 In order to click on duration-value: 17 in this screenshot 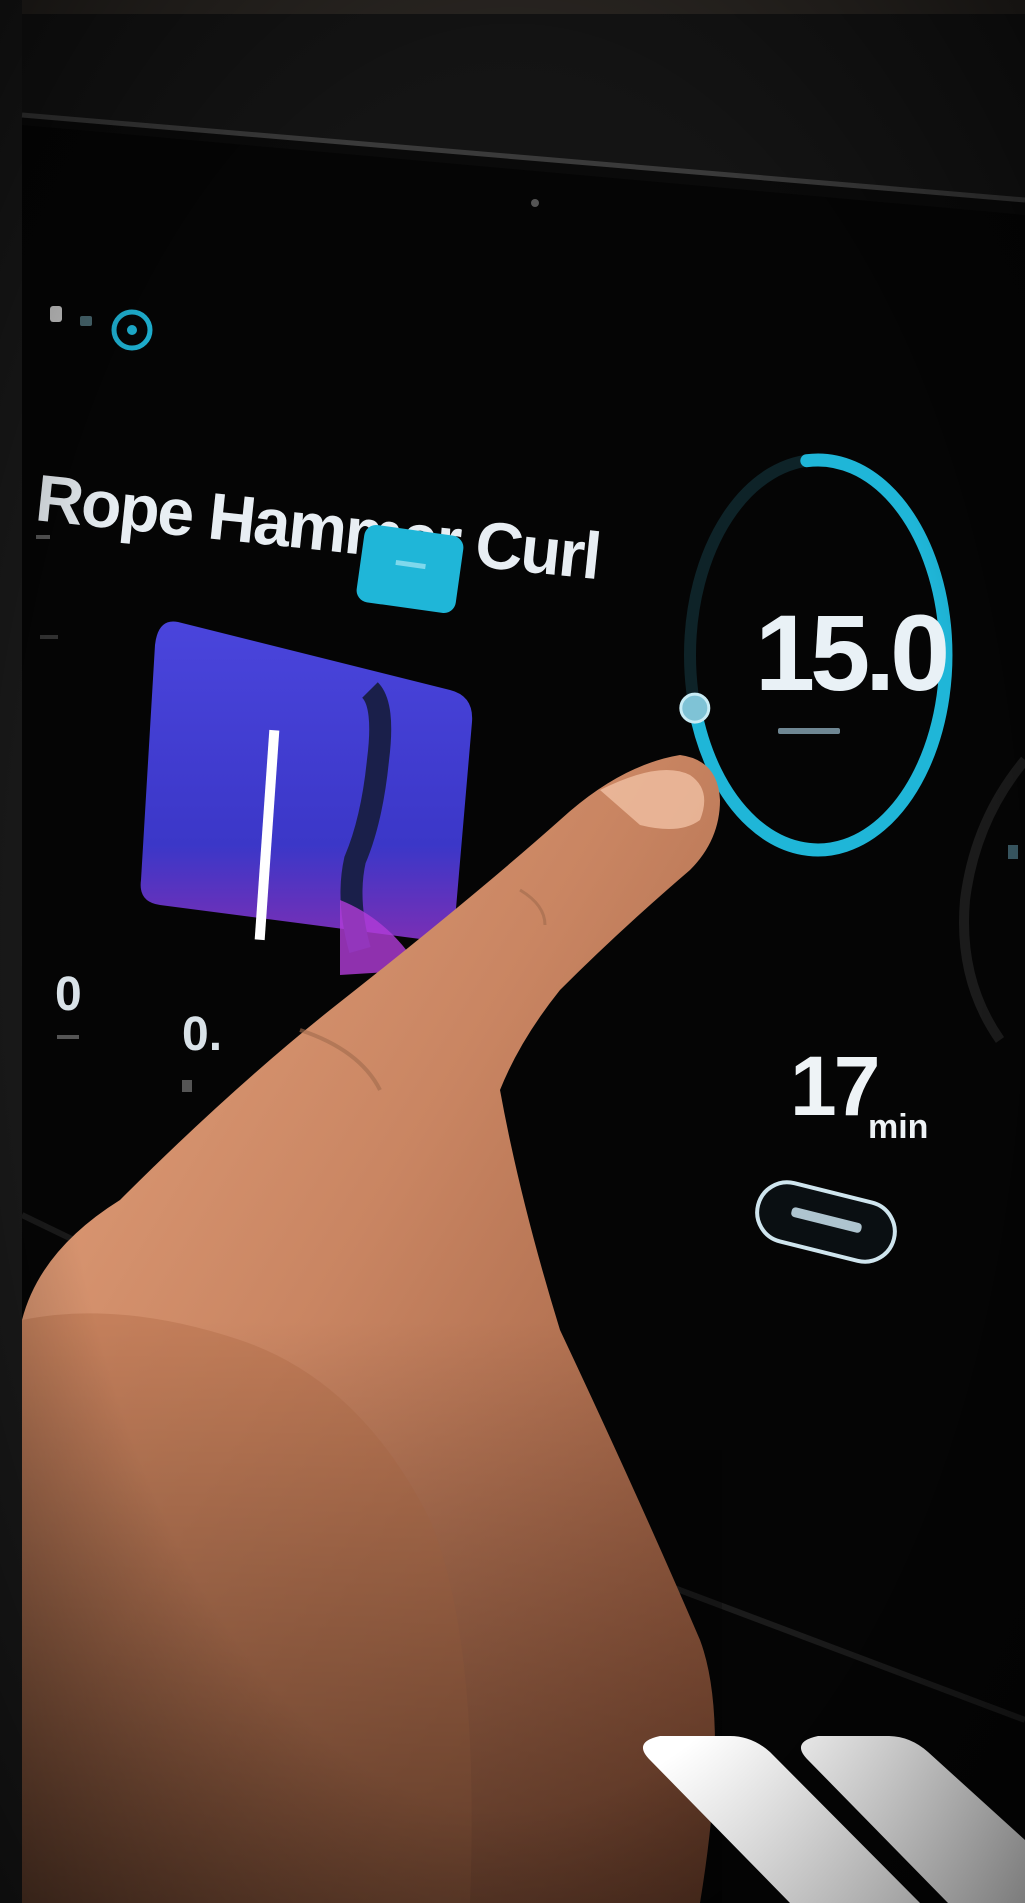, I will do `click(834, 1086)`.